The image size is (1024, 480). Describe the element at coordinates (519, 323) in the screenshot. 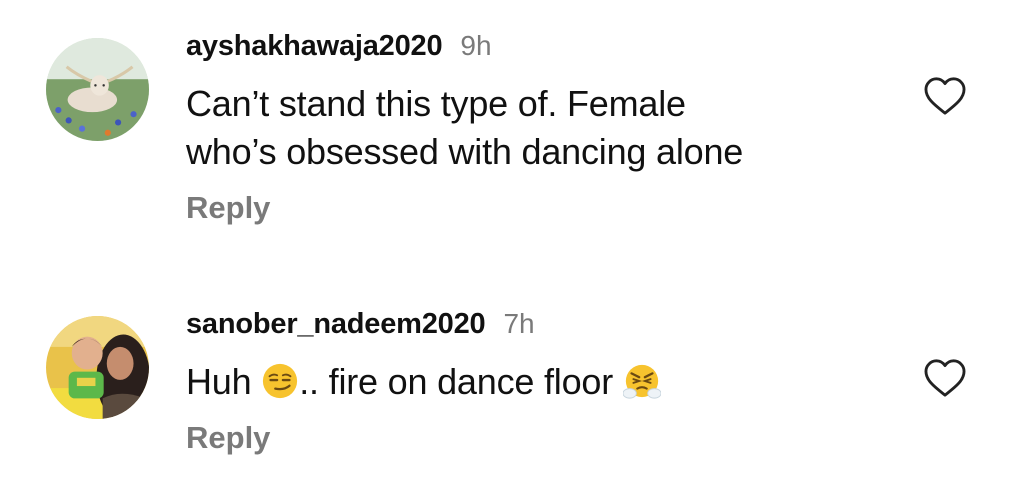

I see `comment-timestamp: 7h` at that location.